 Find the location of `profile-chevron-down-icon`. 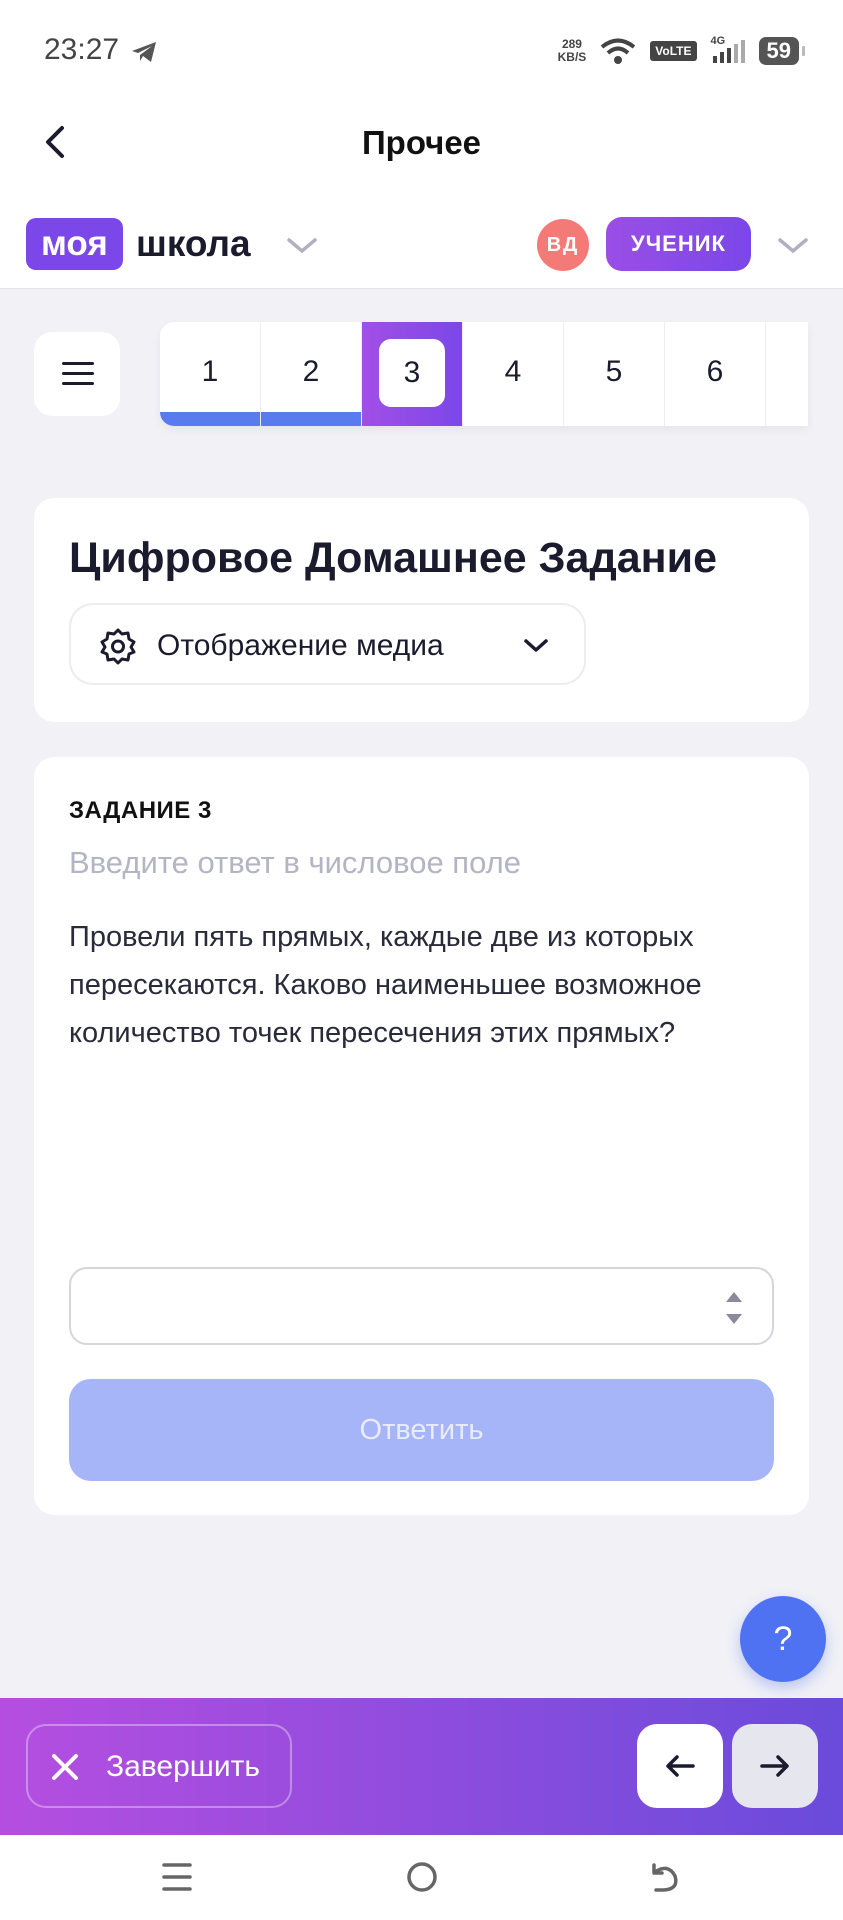

profile-chevron-down-icon is located at coordinates (793, 246).